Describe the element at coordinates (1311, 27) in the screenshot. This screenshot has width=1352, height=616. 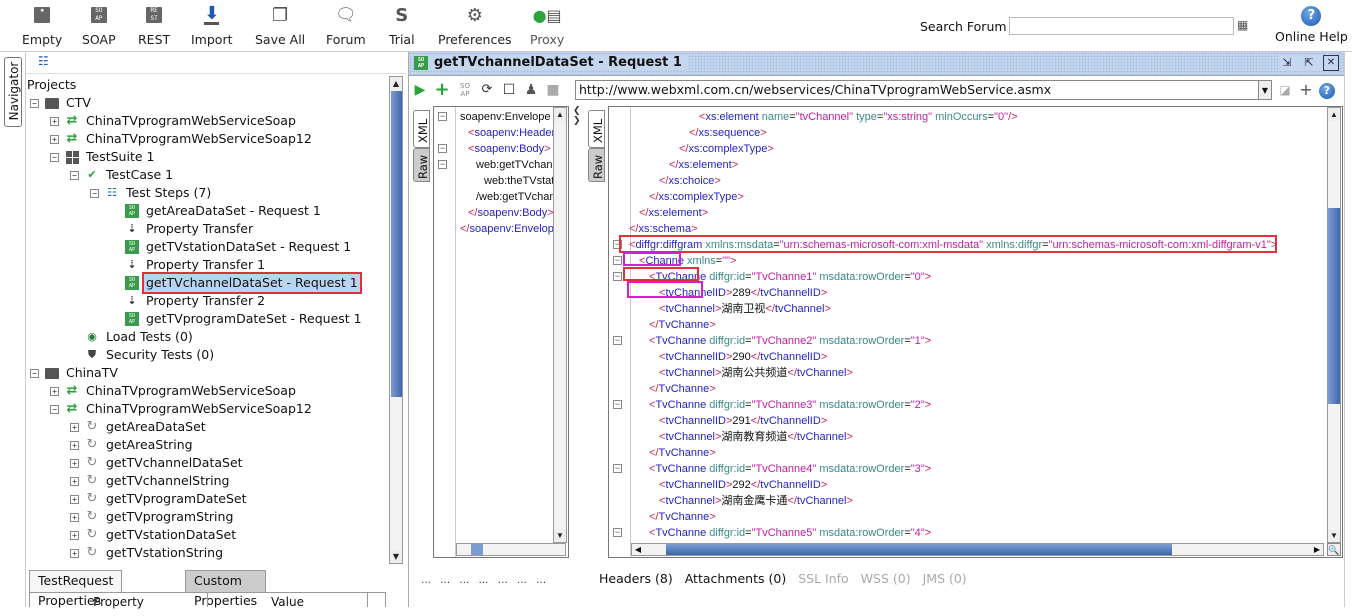
I see `online-help-button: ? Online Help` at that location.